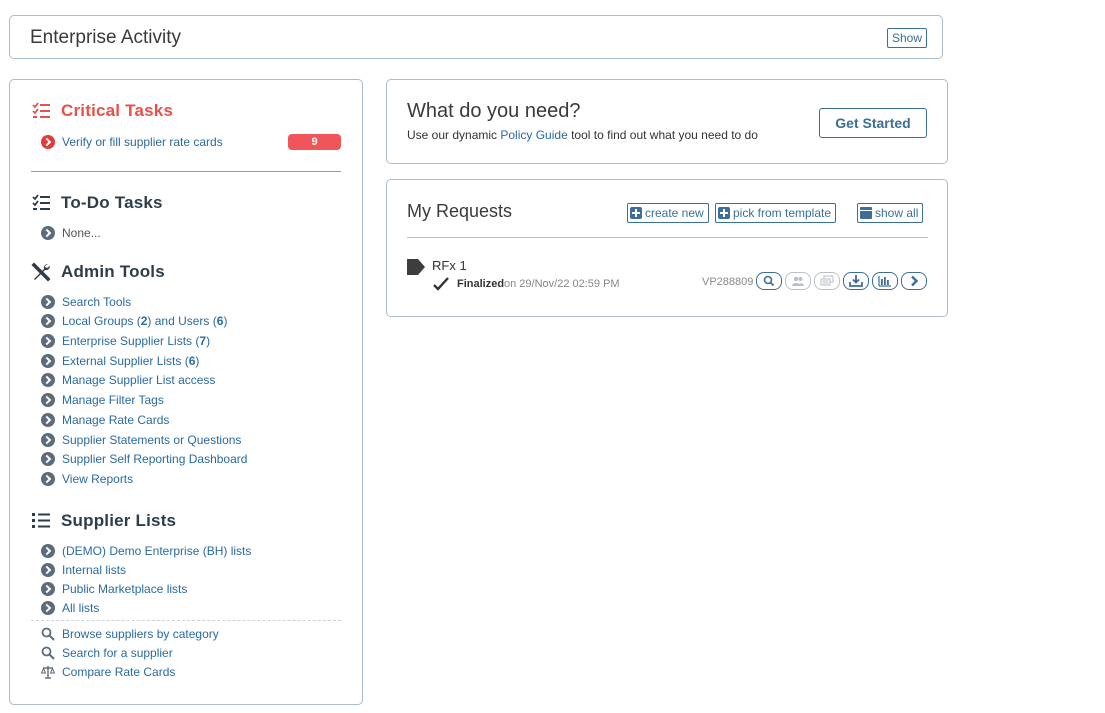 This screenshot has width=1105, height=713. What do you see at coordinates (873, 123) in the screenshot?
I see `get-started-button: Get Started` at bounding box center [873, 123].